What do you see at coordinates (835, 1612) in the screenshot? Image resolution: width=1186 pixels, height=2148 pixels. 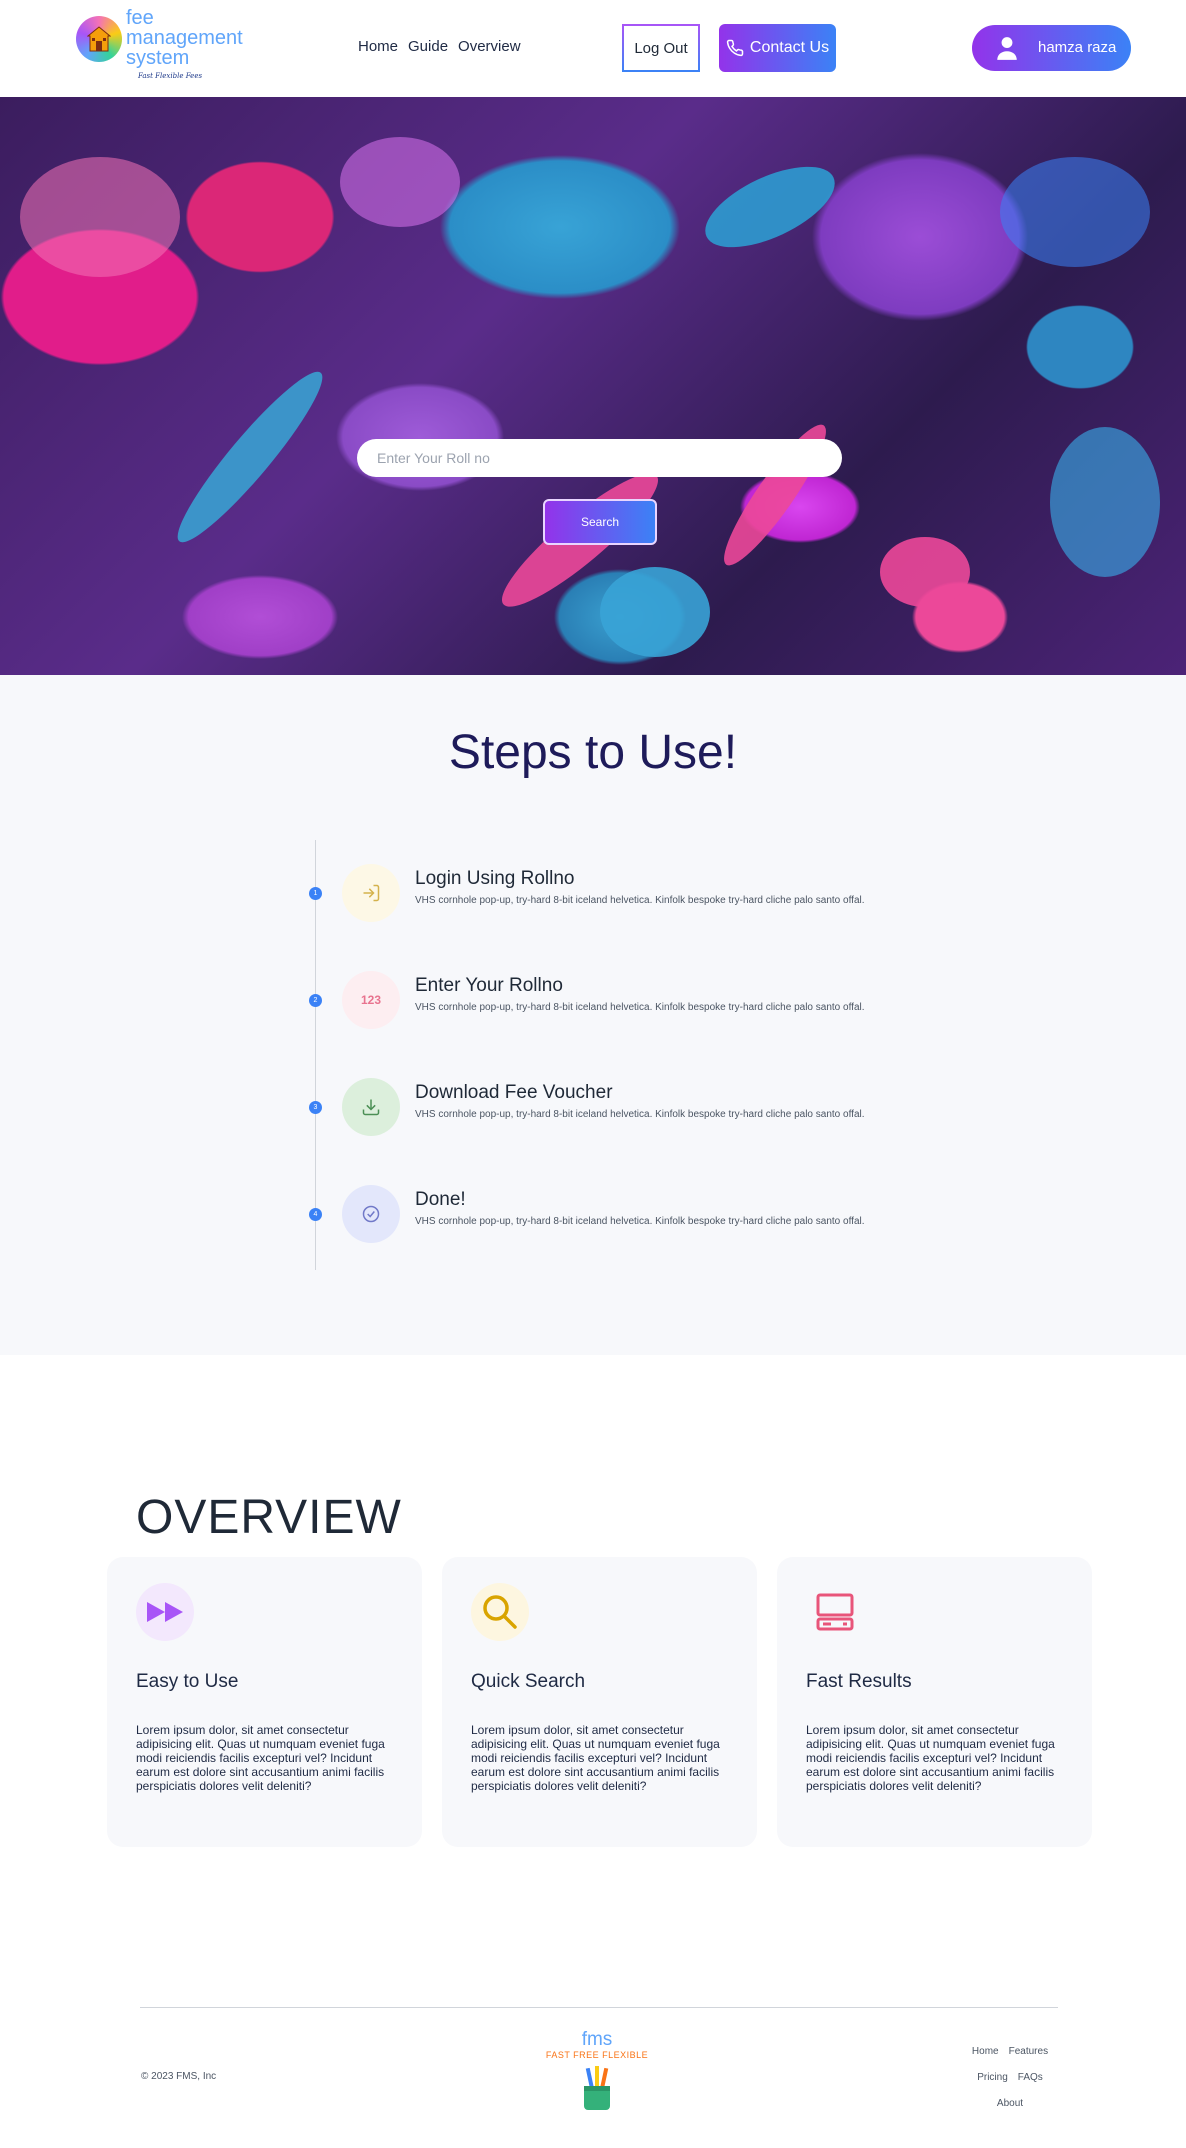 I see `computer-icon` at bounding box center [835, 1612].